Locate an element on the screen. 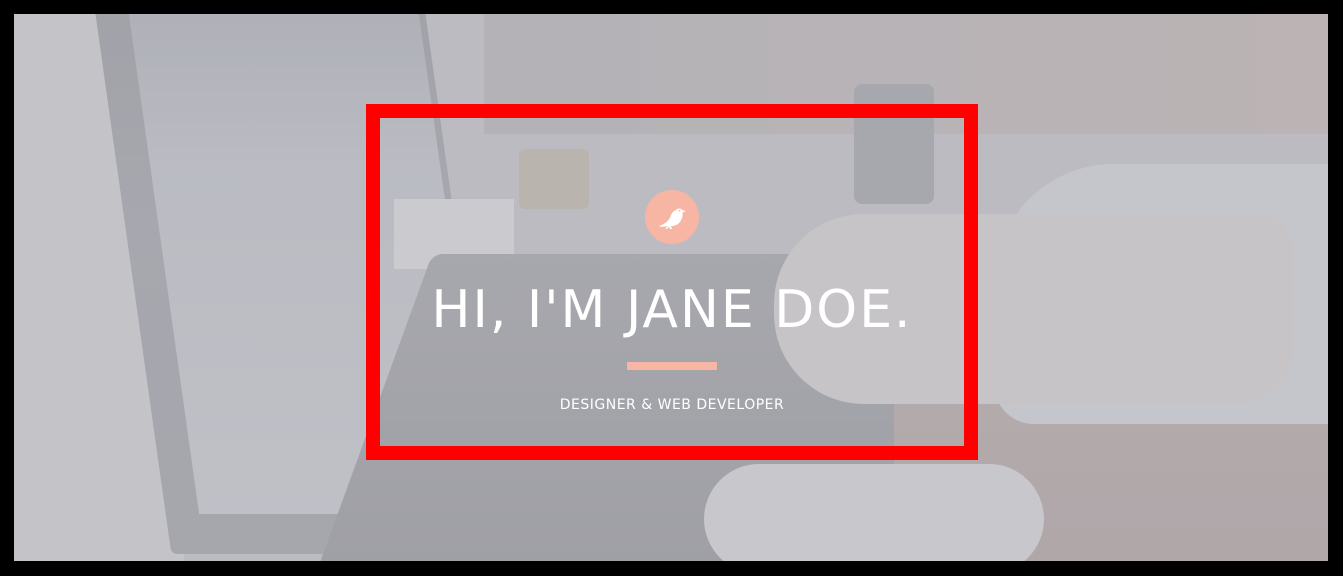 This screenshot has height=576, width=1343. hero-headline: HI, I'M JANE DOE. is located at coordinates (672, 310).